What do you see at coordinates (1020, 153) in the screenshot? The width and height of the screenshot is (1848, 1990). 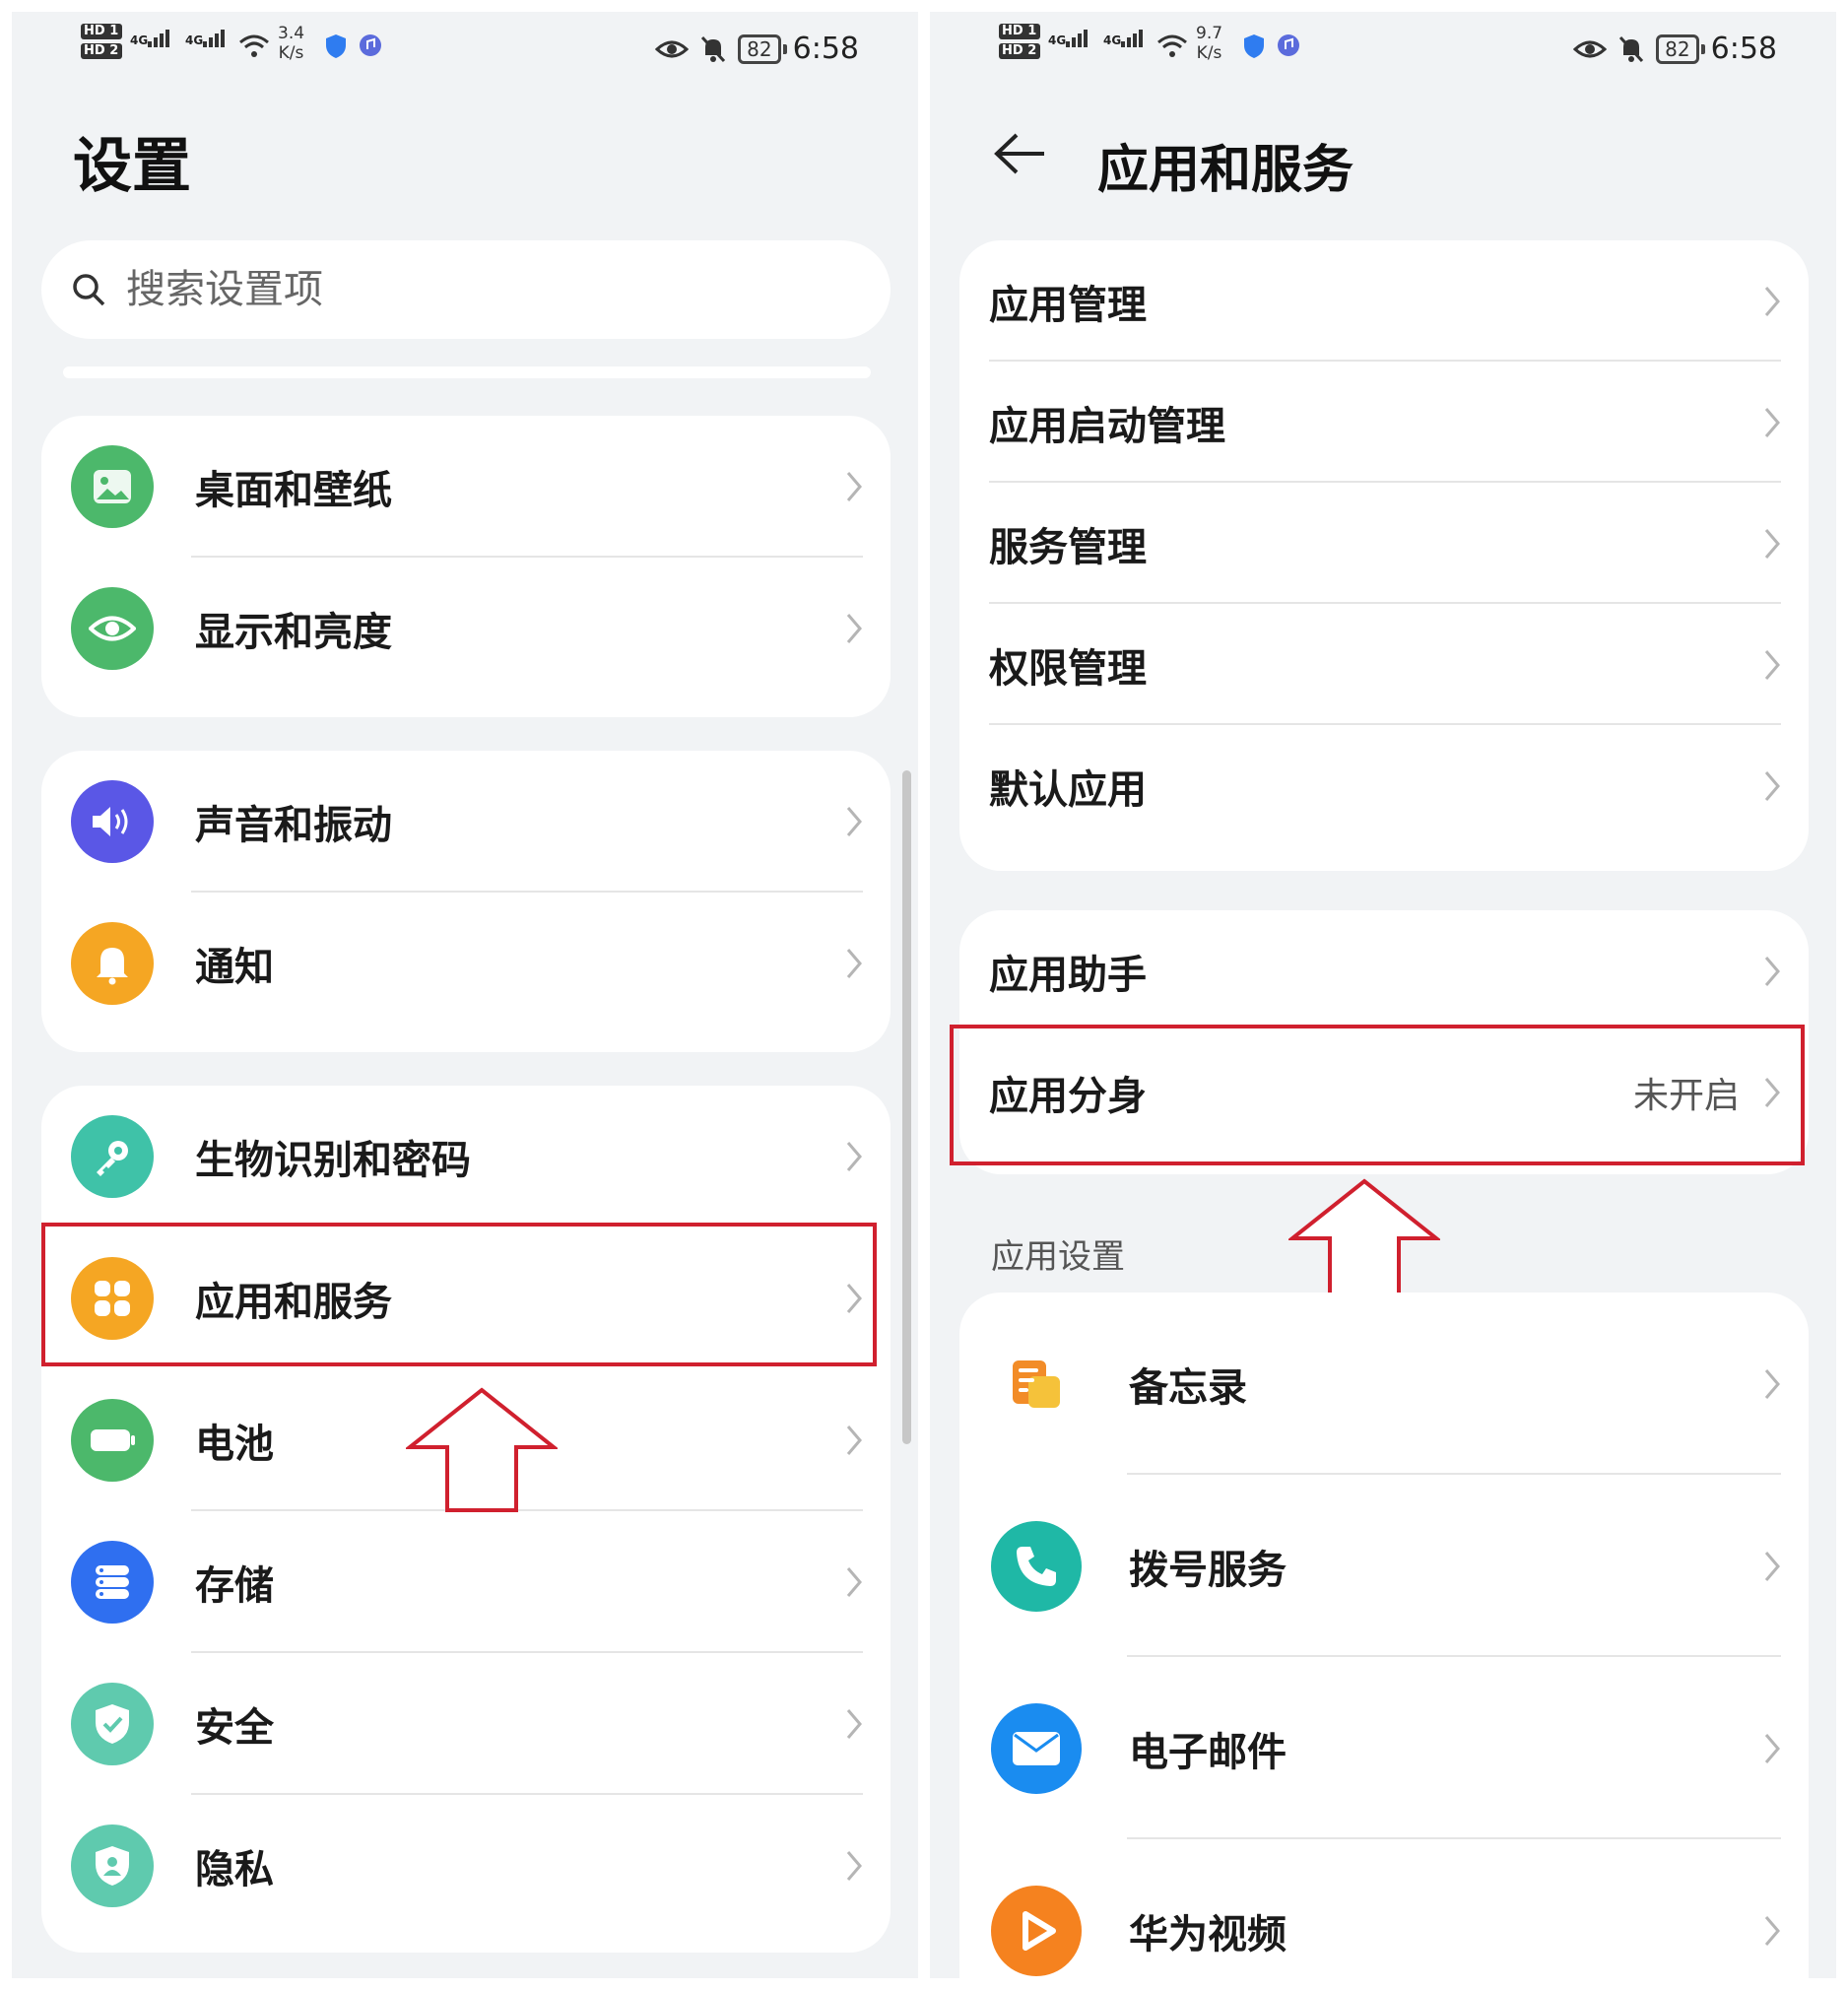 I see `back-arrow-icon` at bounding box center [1020, 153].